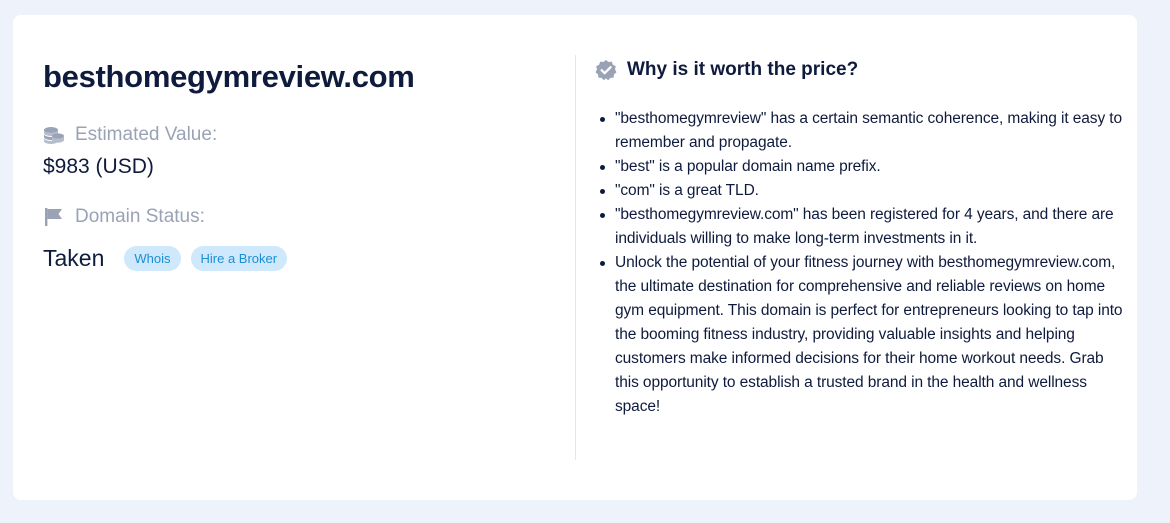 Image resolution: width=1170 pixels, height=523 pixels. Describe the element at coordinates (303, 217) in the screenshot. I see `domain-status-label-row: Domain Status:` at that location.